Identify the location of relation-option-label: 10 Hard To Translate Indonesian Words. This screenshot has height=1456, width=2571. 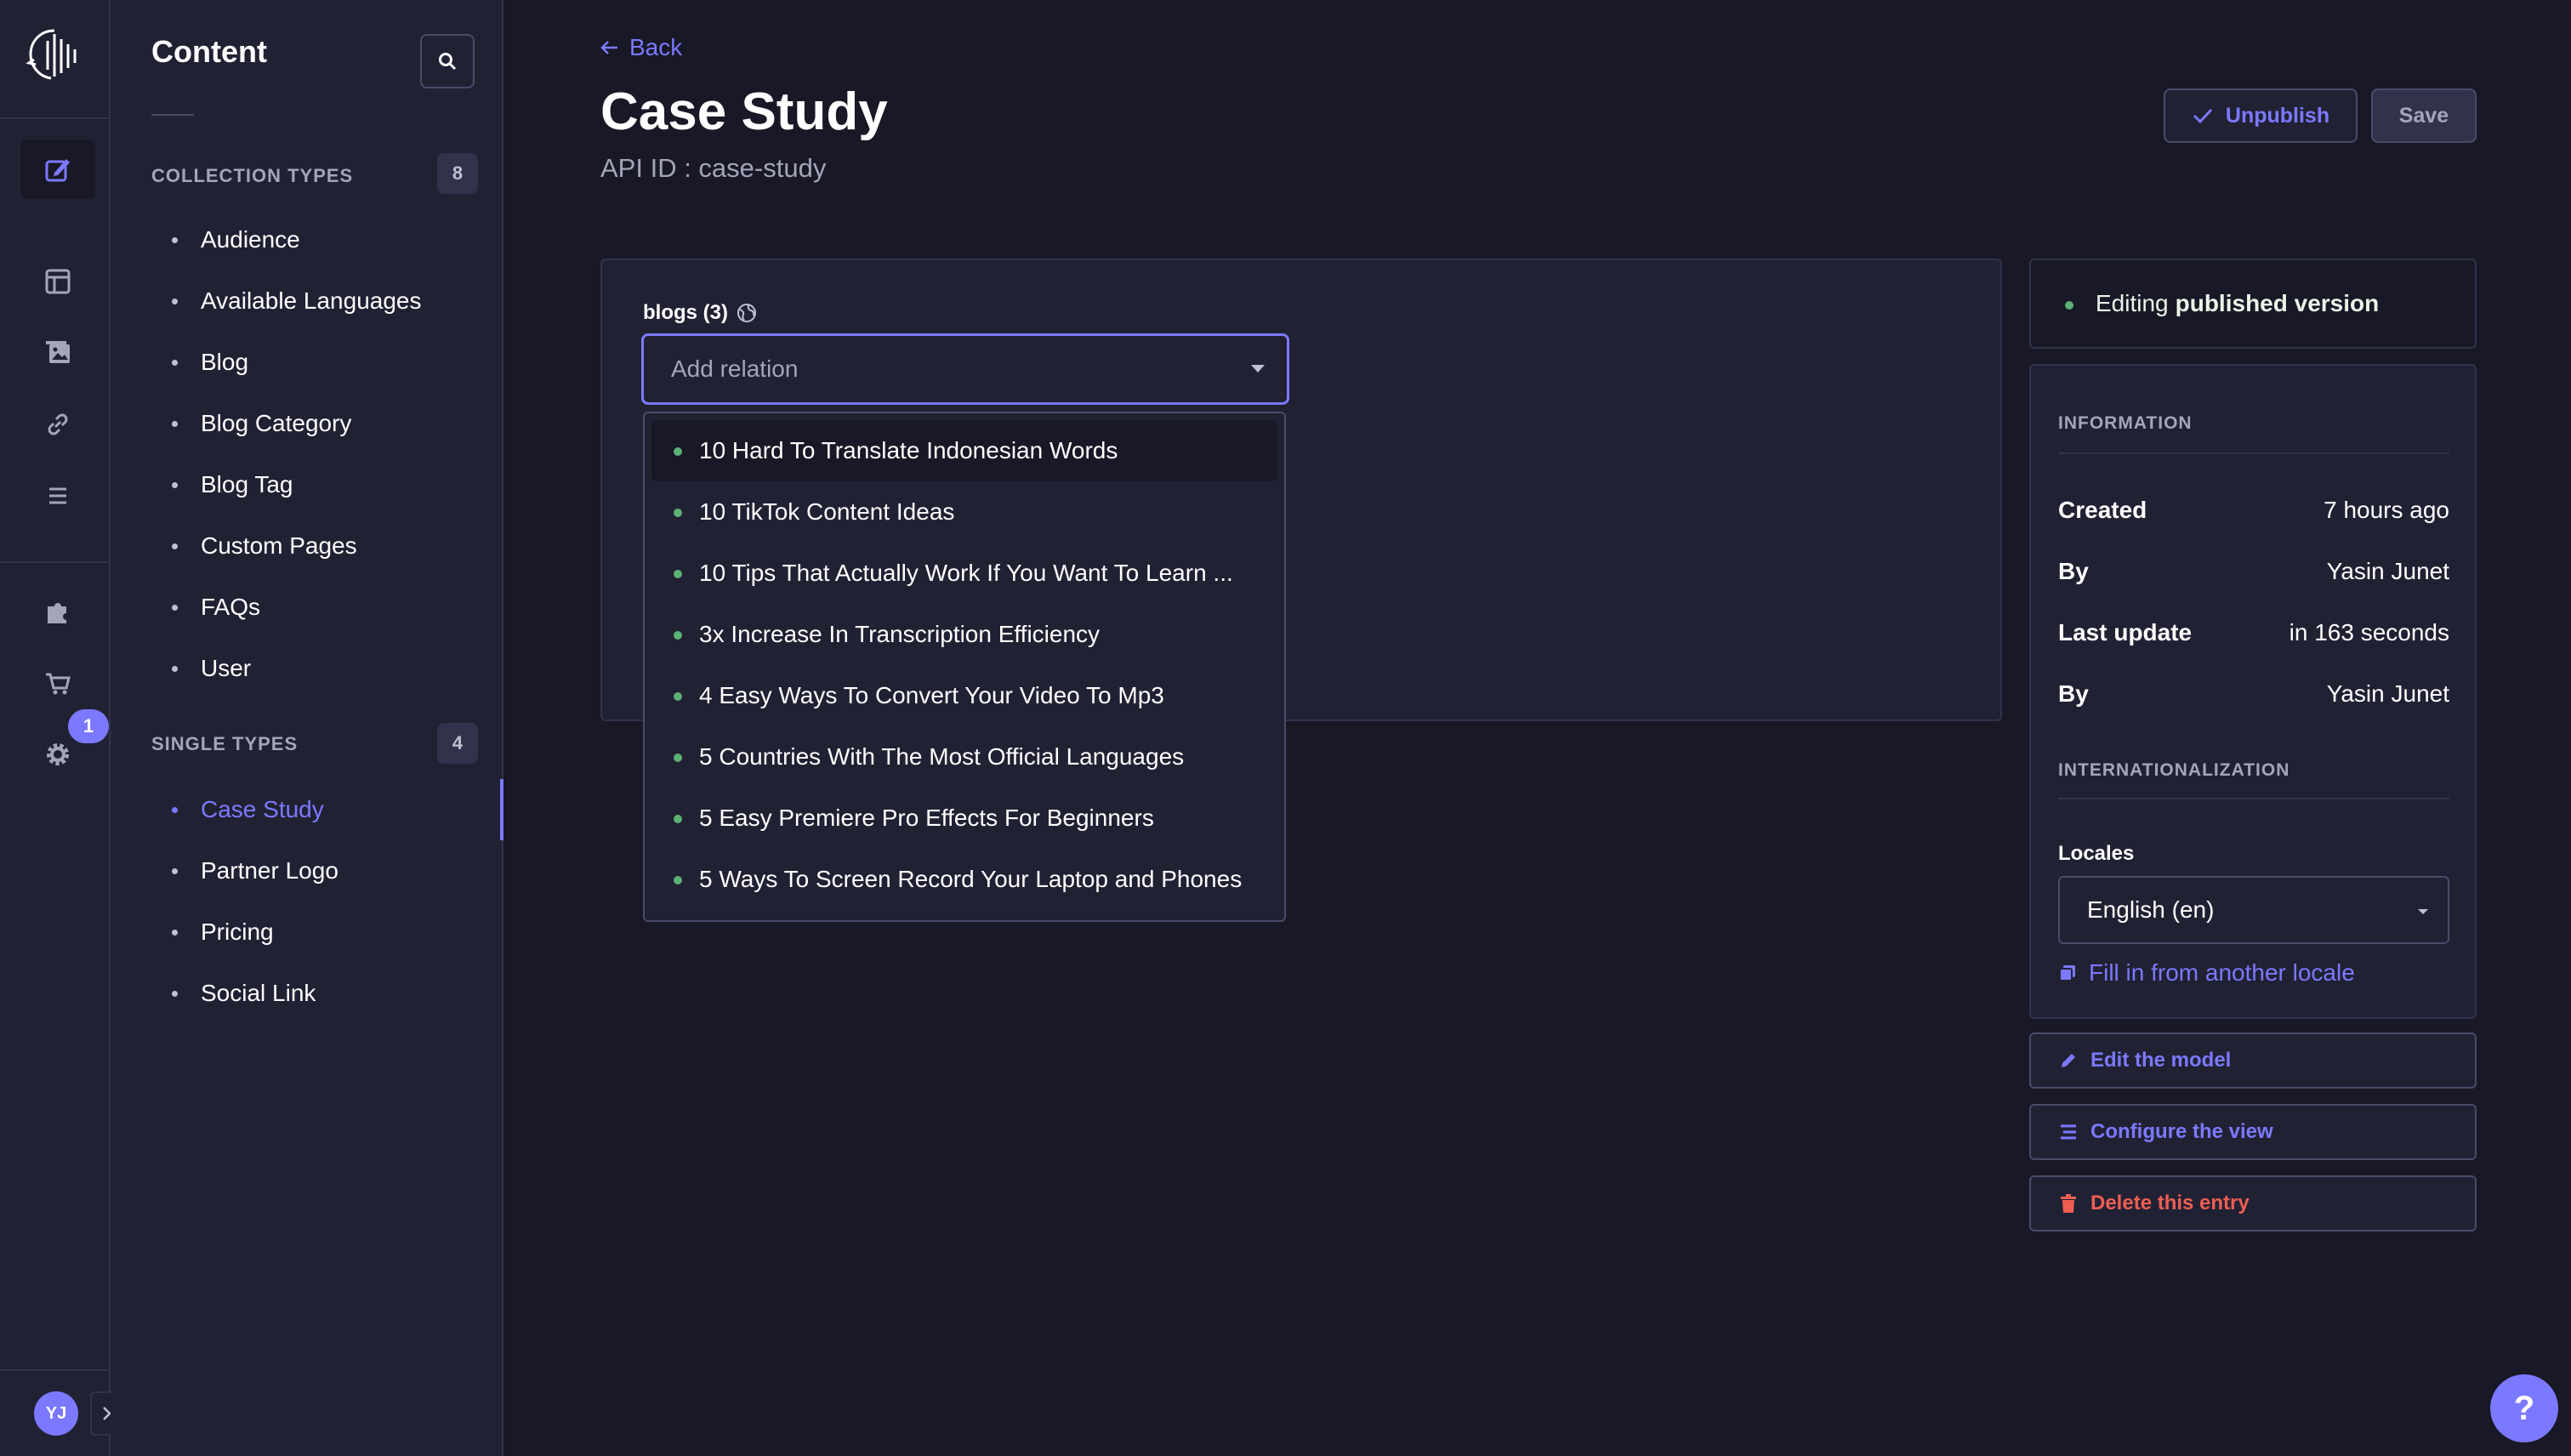
(908, 450).